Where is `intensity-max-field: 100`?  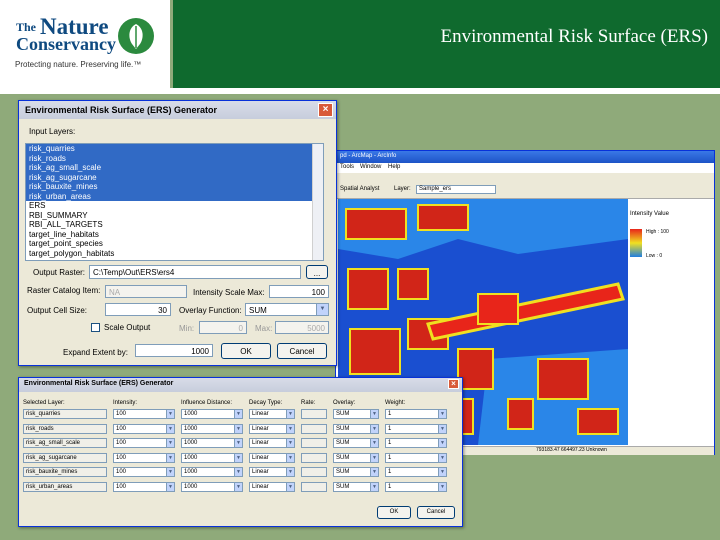 intensity-max-field: 100 is located at coordinates (299, 291).